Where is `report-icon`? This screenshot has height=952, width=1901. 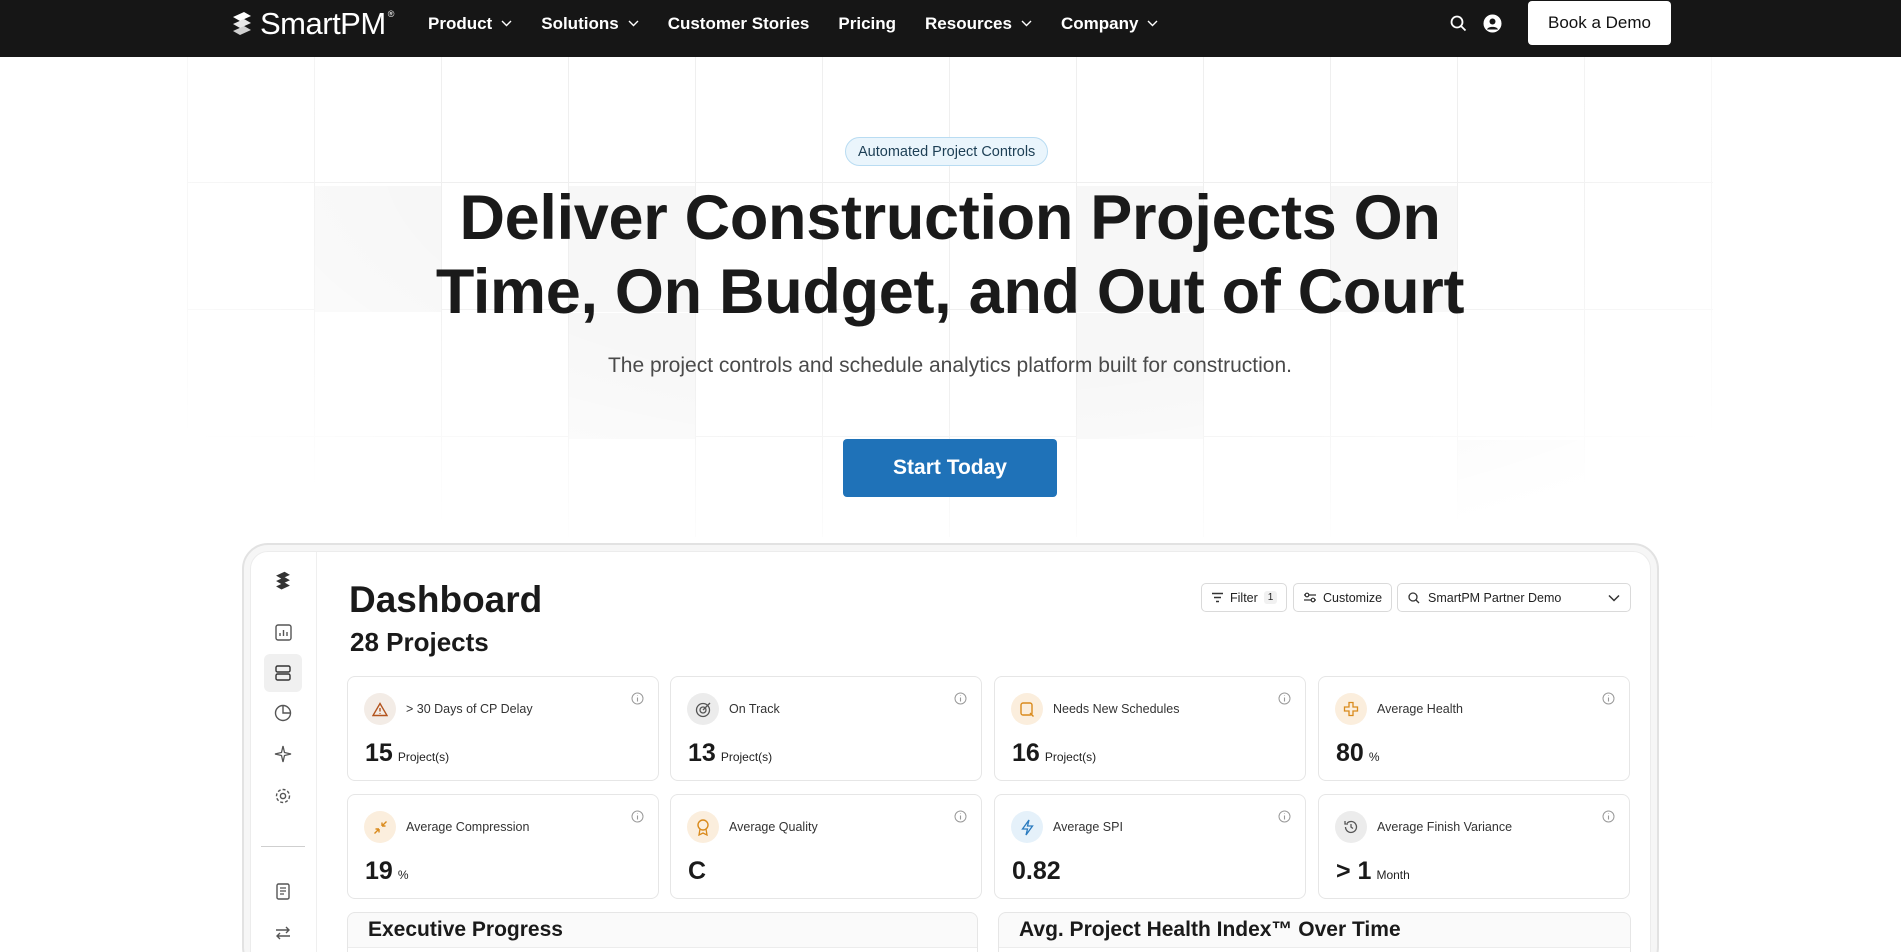
report-icon is located at coordinates (283, 891).